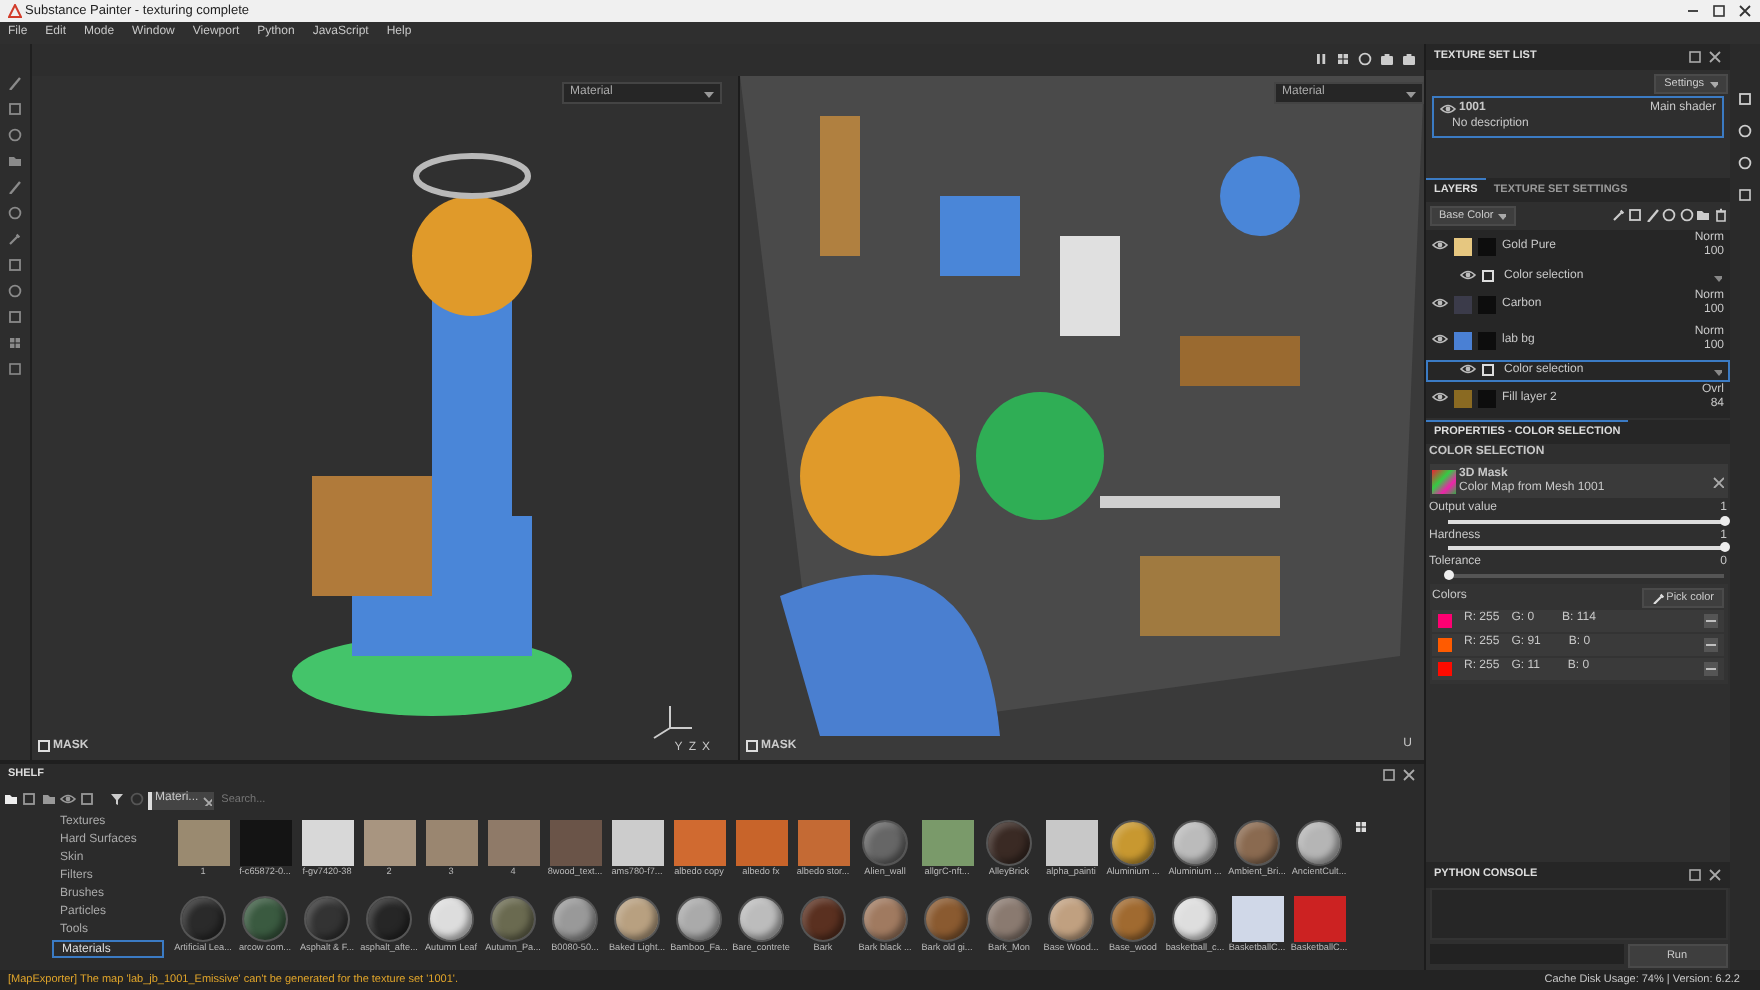  Describe the element at coordinates (673, 722) in the screenshot. I see `axis-gizmo-drawing` at that location.